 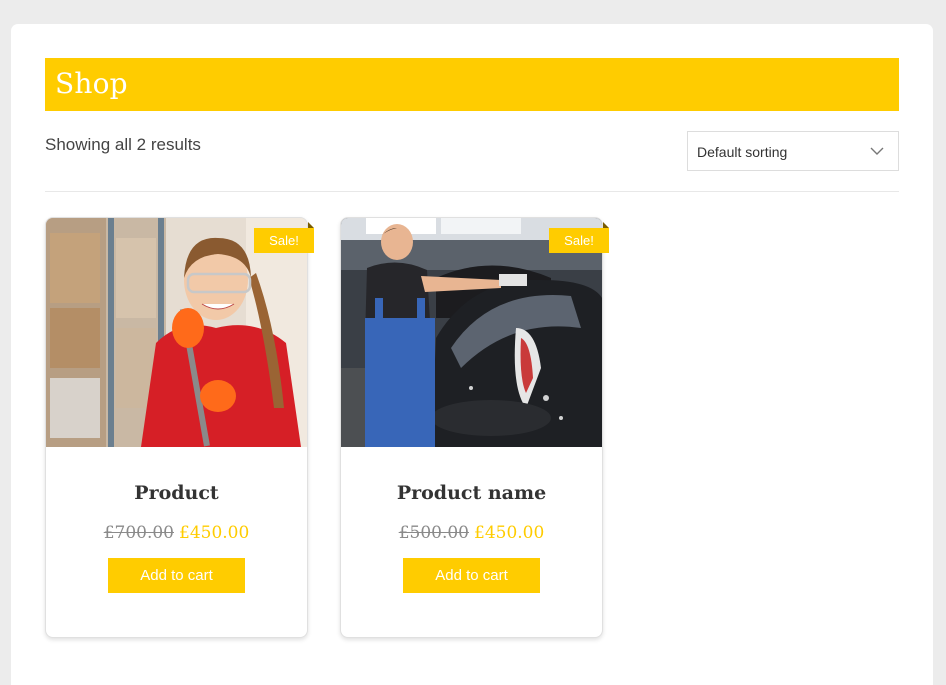 What do you see at coordinates (472, 84) in the screenshot?
I see `shop-banner: Shop` at bounding box center [472, 84].